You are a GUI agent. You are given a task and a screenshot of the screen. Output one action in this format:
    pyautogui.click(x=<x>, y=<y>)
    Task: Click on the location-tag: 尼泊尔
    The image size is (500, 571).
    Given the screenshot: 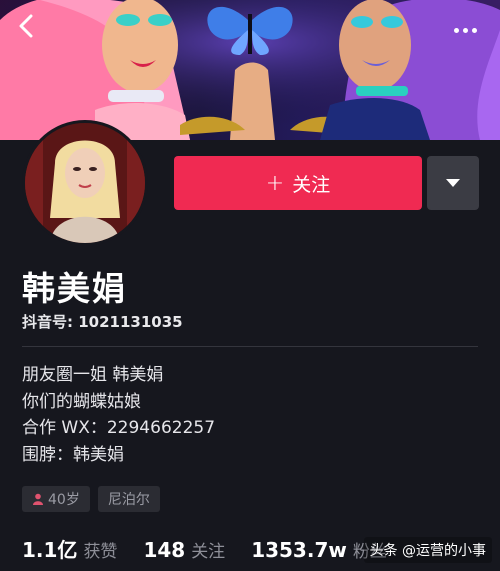 What is the action you would take?
    pyautogui.click(x=128, y=499)
    